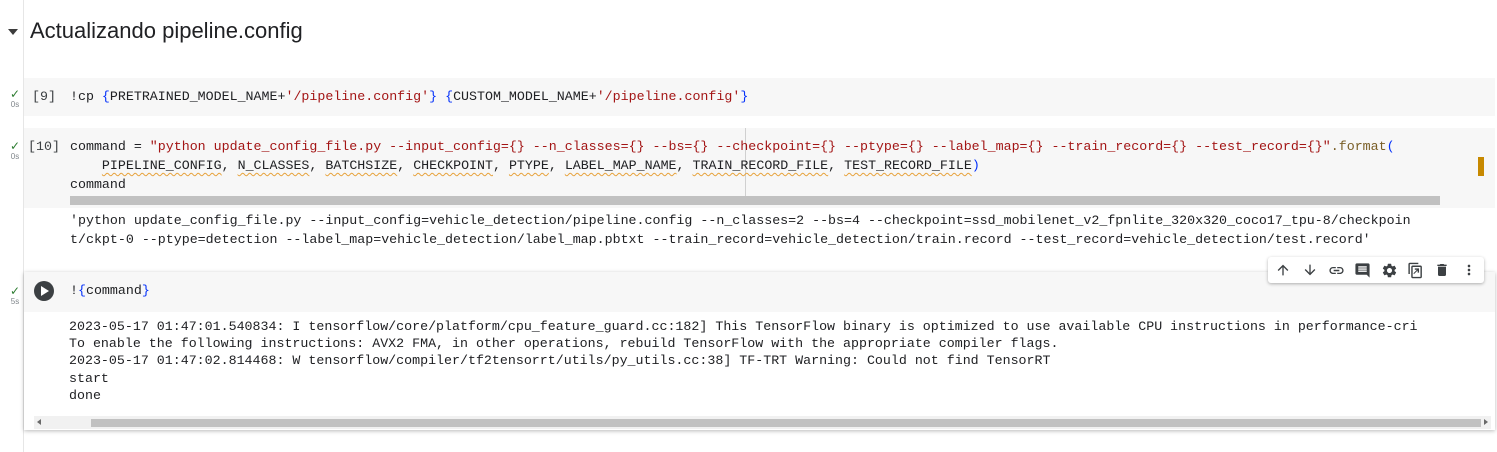  I want to click on output-line: done, so click(85, 395).